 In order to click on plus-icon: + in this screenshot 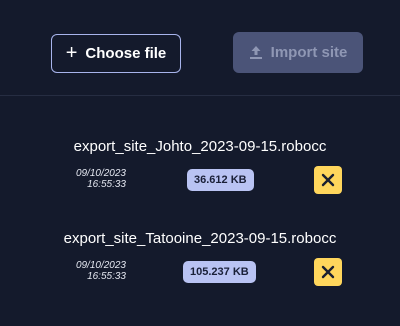, I will do `click(71, 52)`.